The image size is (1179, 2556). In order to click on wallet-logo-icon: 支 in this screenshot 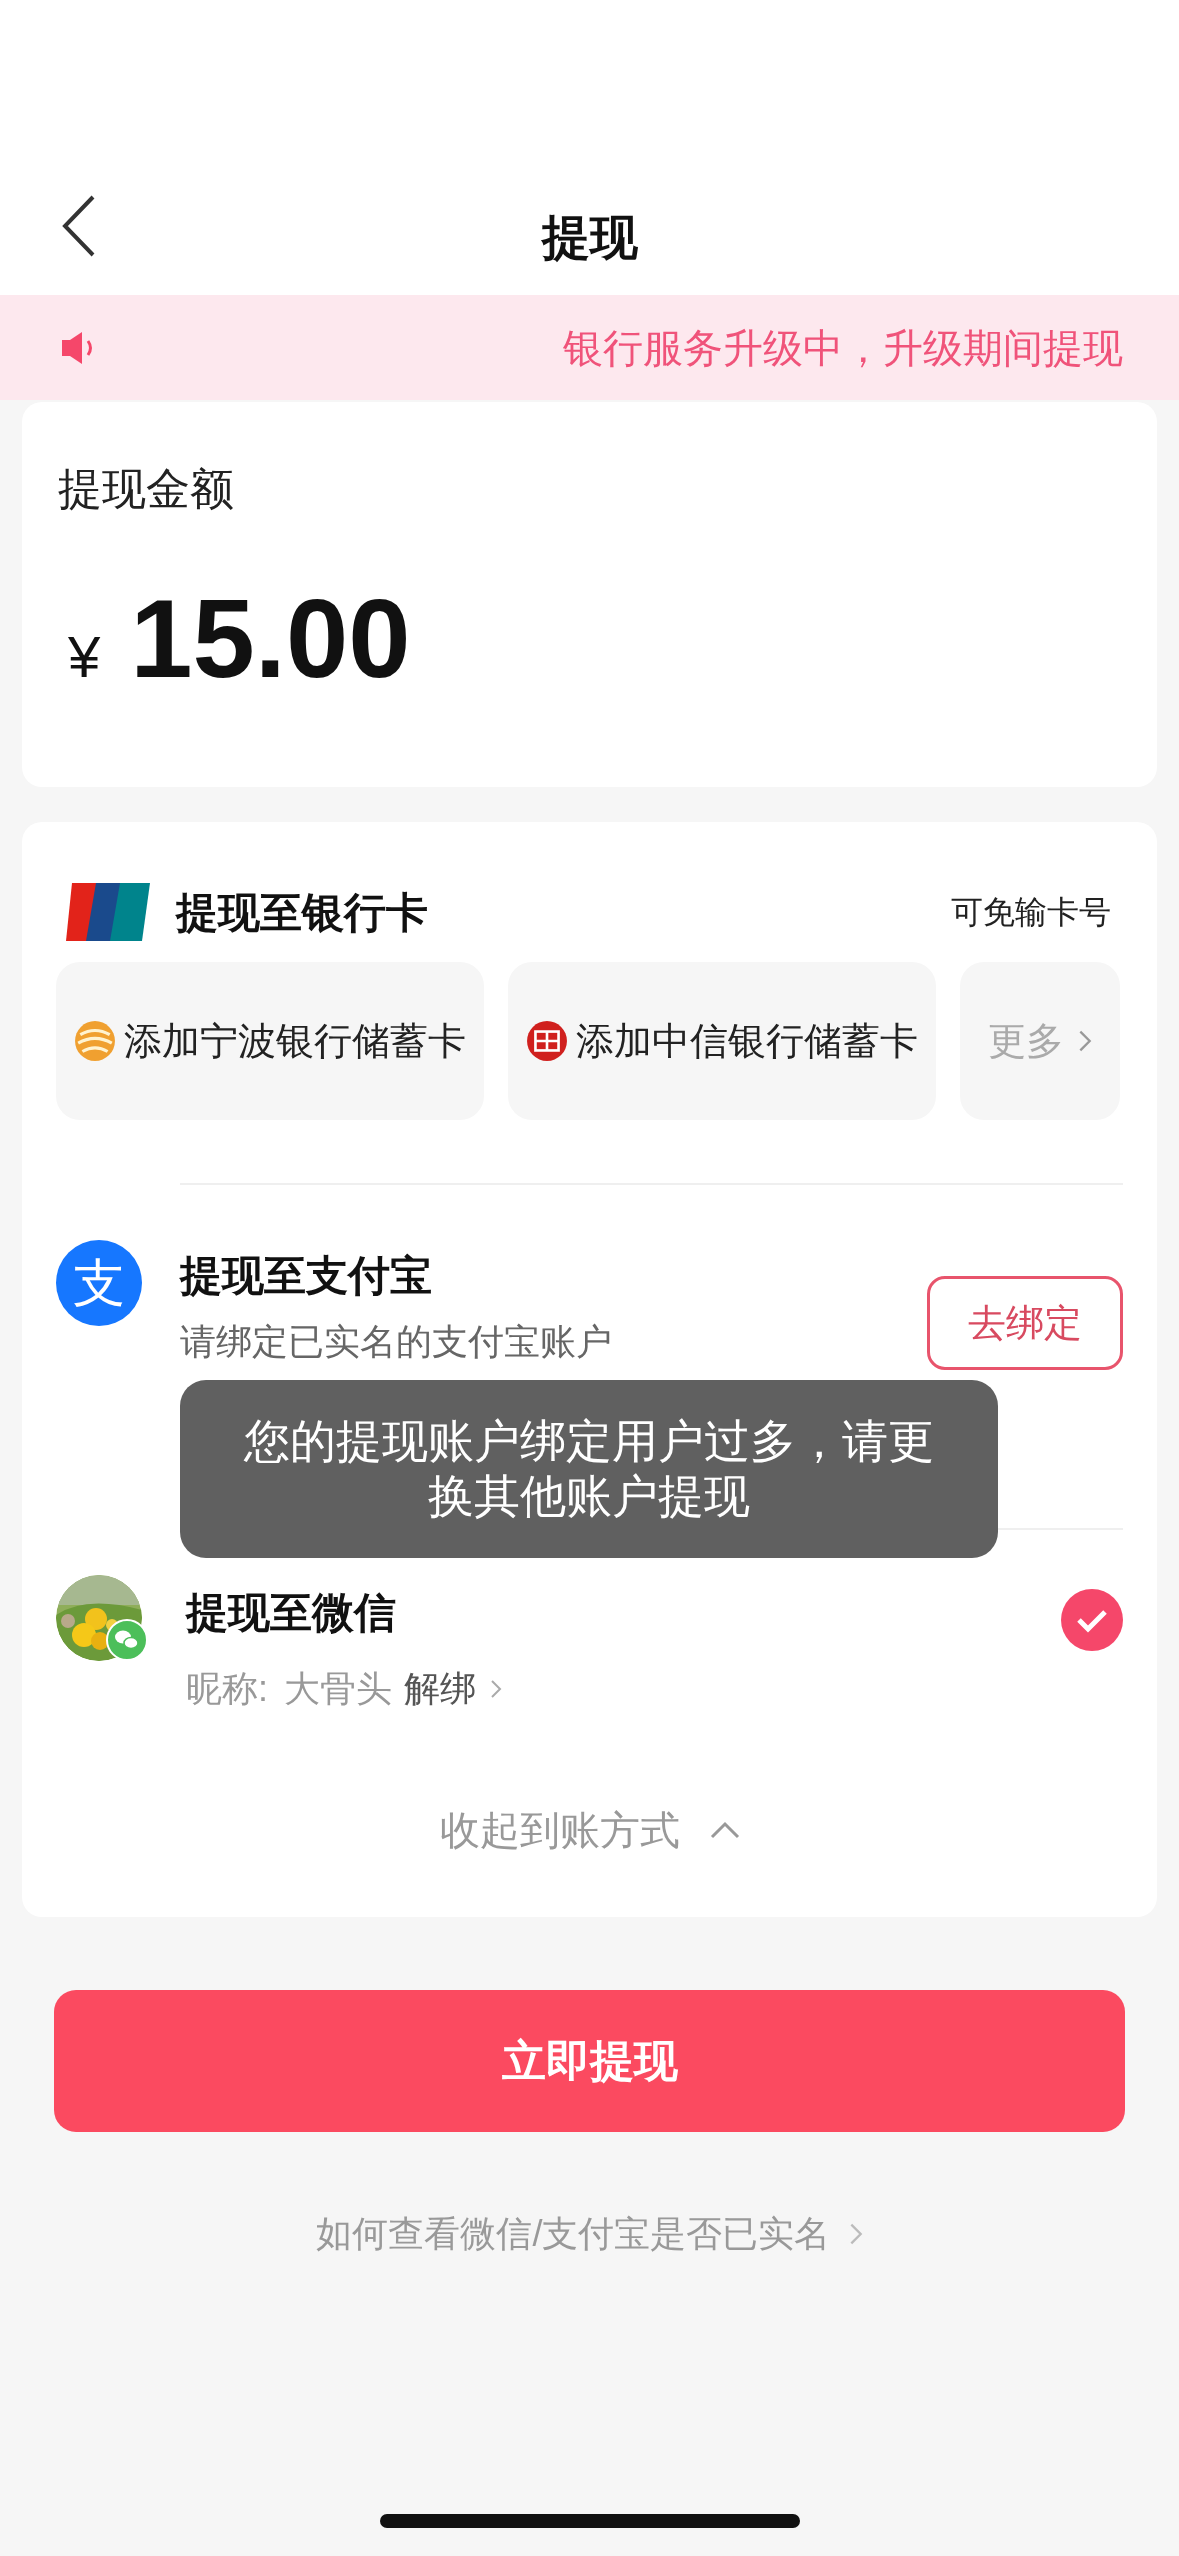, I will do `click(99, 1283)`.